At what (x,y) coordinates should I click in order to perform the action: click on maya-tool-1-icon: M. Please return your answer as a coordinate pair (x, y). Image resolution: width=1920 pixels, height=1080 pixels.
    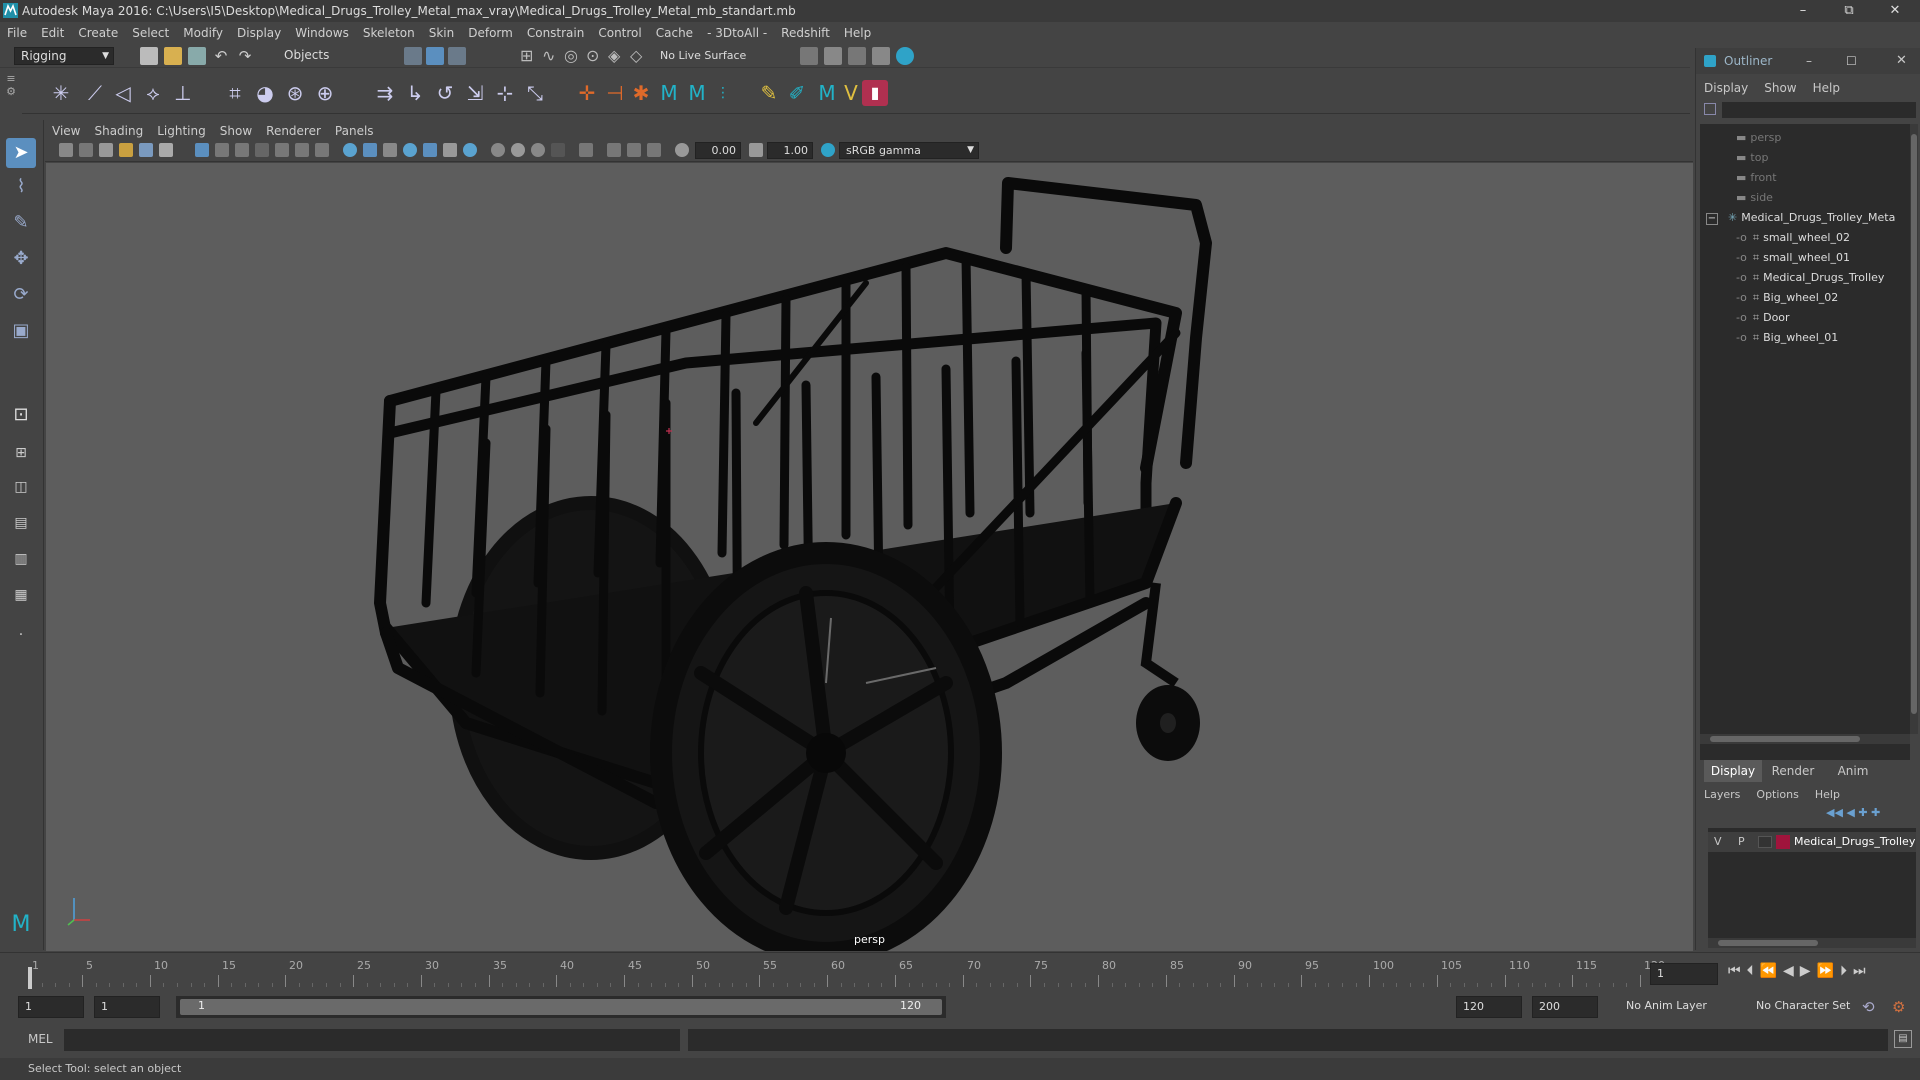
    Looking at the image, I should click on (669, 93).